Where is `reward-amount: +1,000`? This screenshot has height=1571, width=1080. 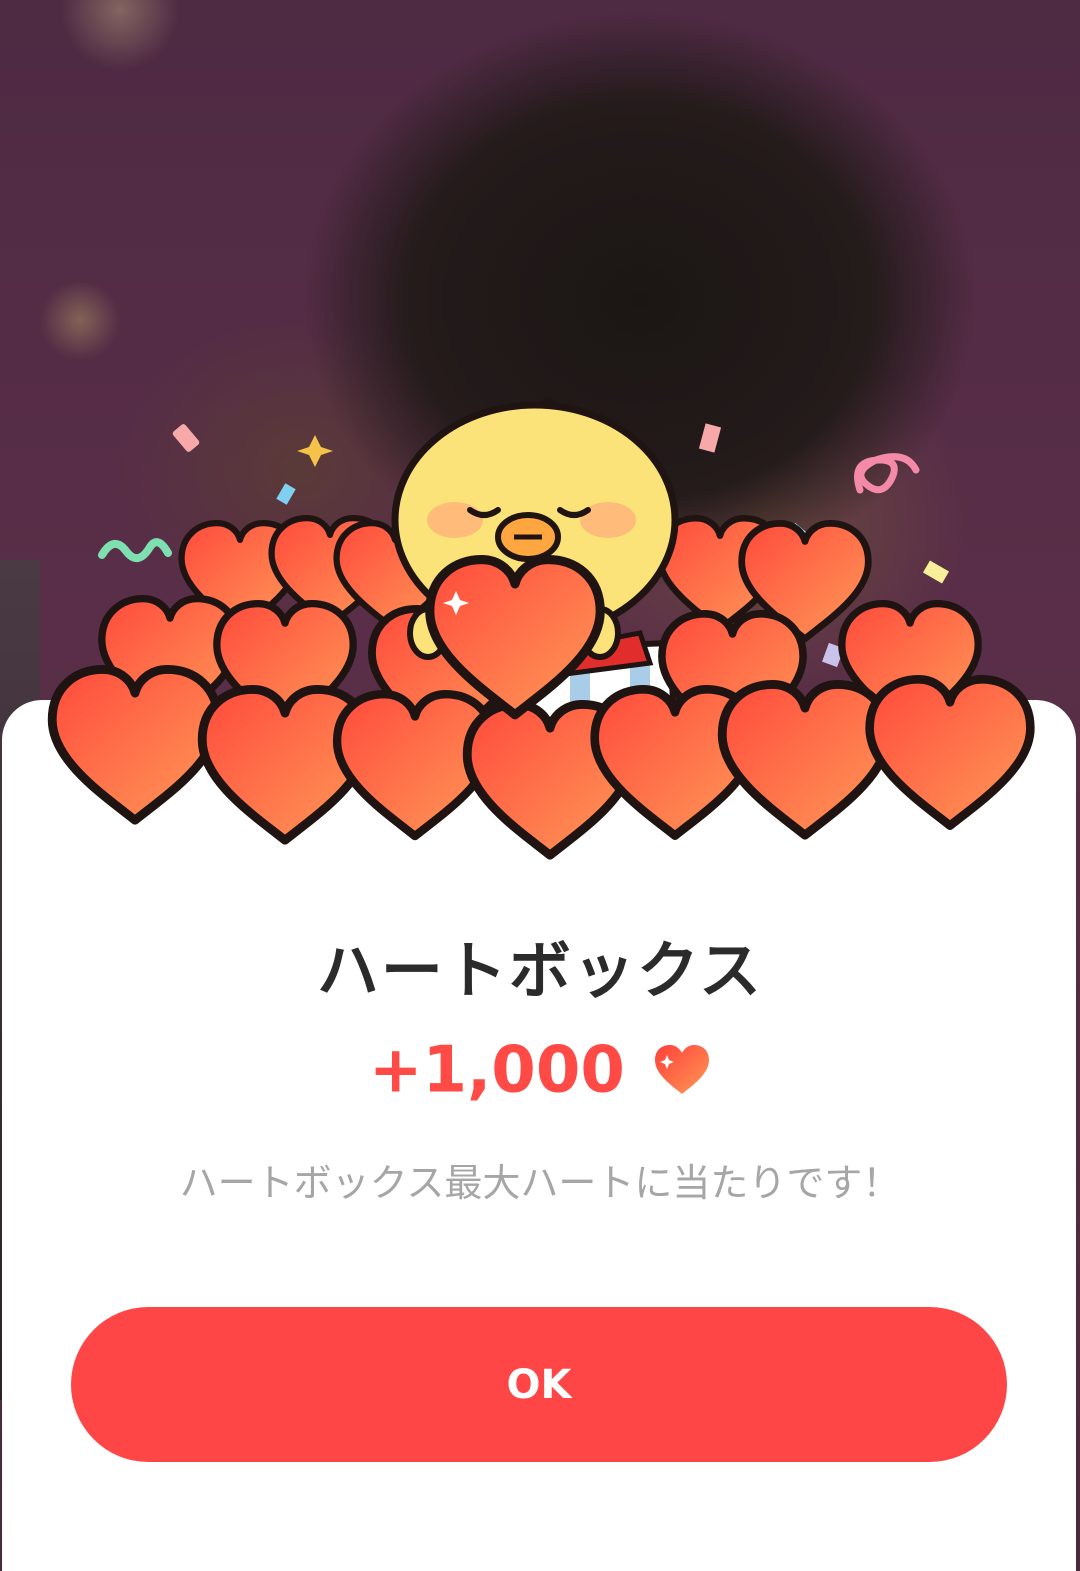
reward-amount: +1,000 is located at coordinates (496, 1070).